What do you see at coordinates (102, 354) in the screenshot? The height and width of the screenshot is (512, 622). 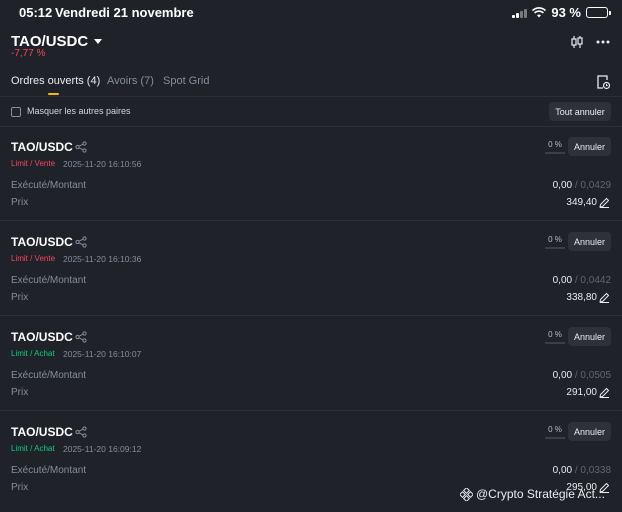 I see `order-date: 2025-11-20 16:10:07` at bounding box center [102, 354].